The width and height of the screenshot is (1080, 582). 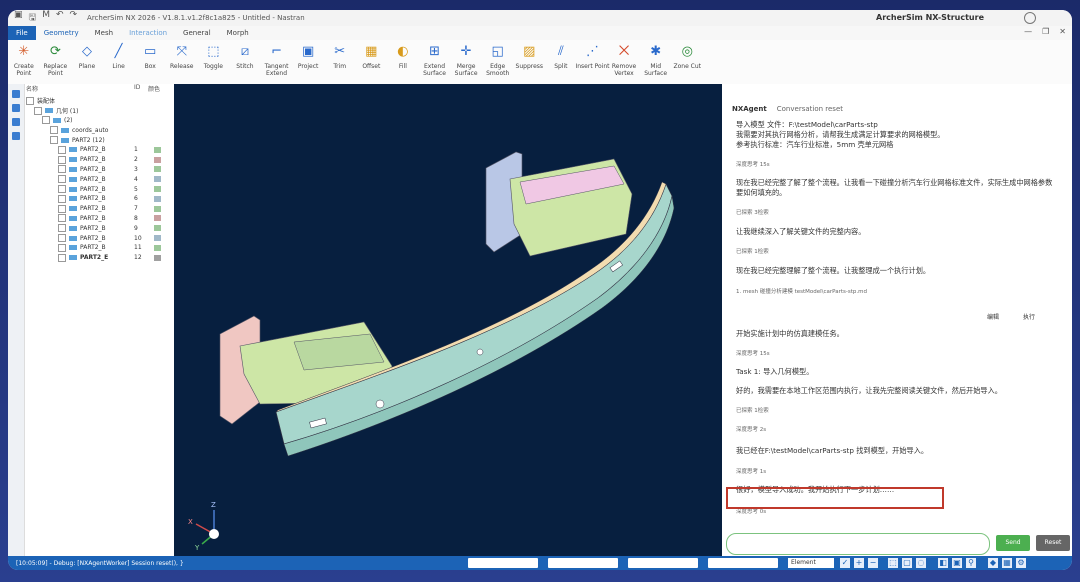 What do you see at coordinates (99, 121) in the screenshot?
I see `tree-row: (2)` at bounding box center [99, 121].